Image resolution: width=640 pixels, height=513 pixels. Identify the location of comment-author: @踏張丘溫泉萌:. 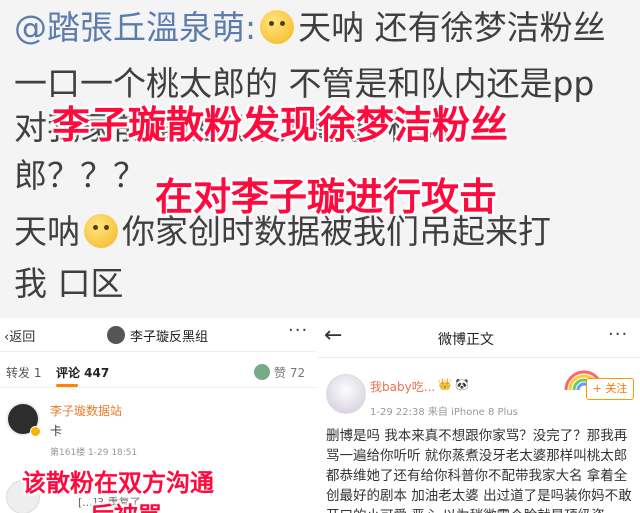
(135, 27).